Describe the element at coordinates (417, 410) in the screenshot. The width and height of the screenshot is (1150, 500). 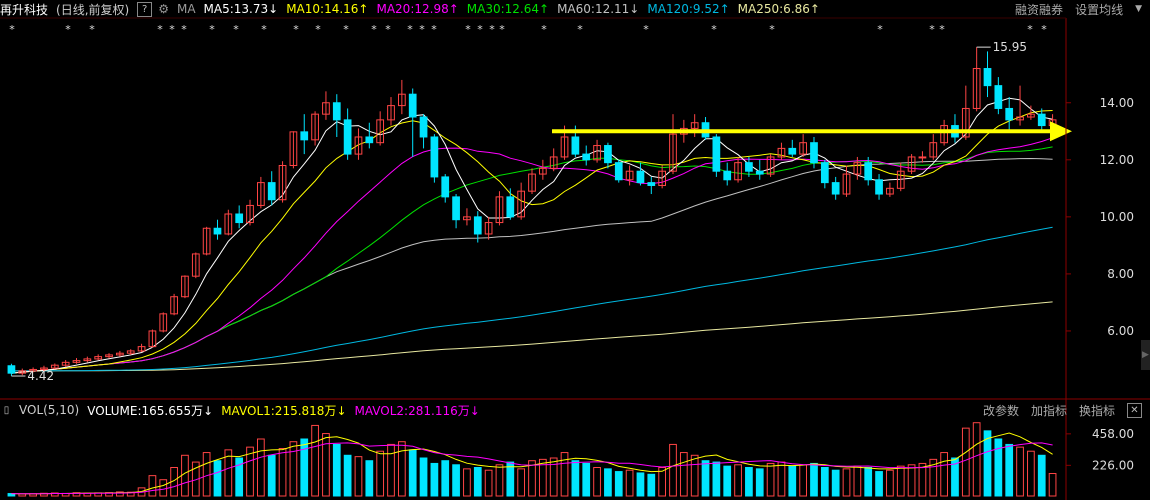
I see `mavol2-value: MAVOL2:281.116万↓` at that location.